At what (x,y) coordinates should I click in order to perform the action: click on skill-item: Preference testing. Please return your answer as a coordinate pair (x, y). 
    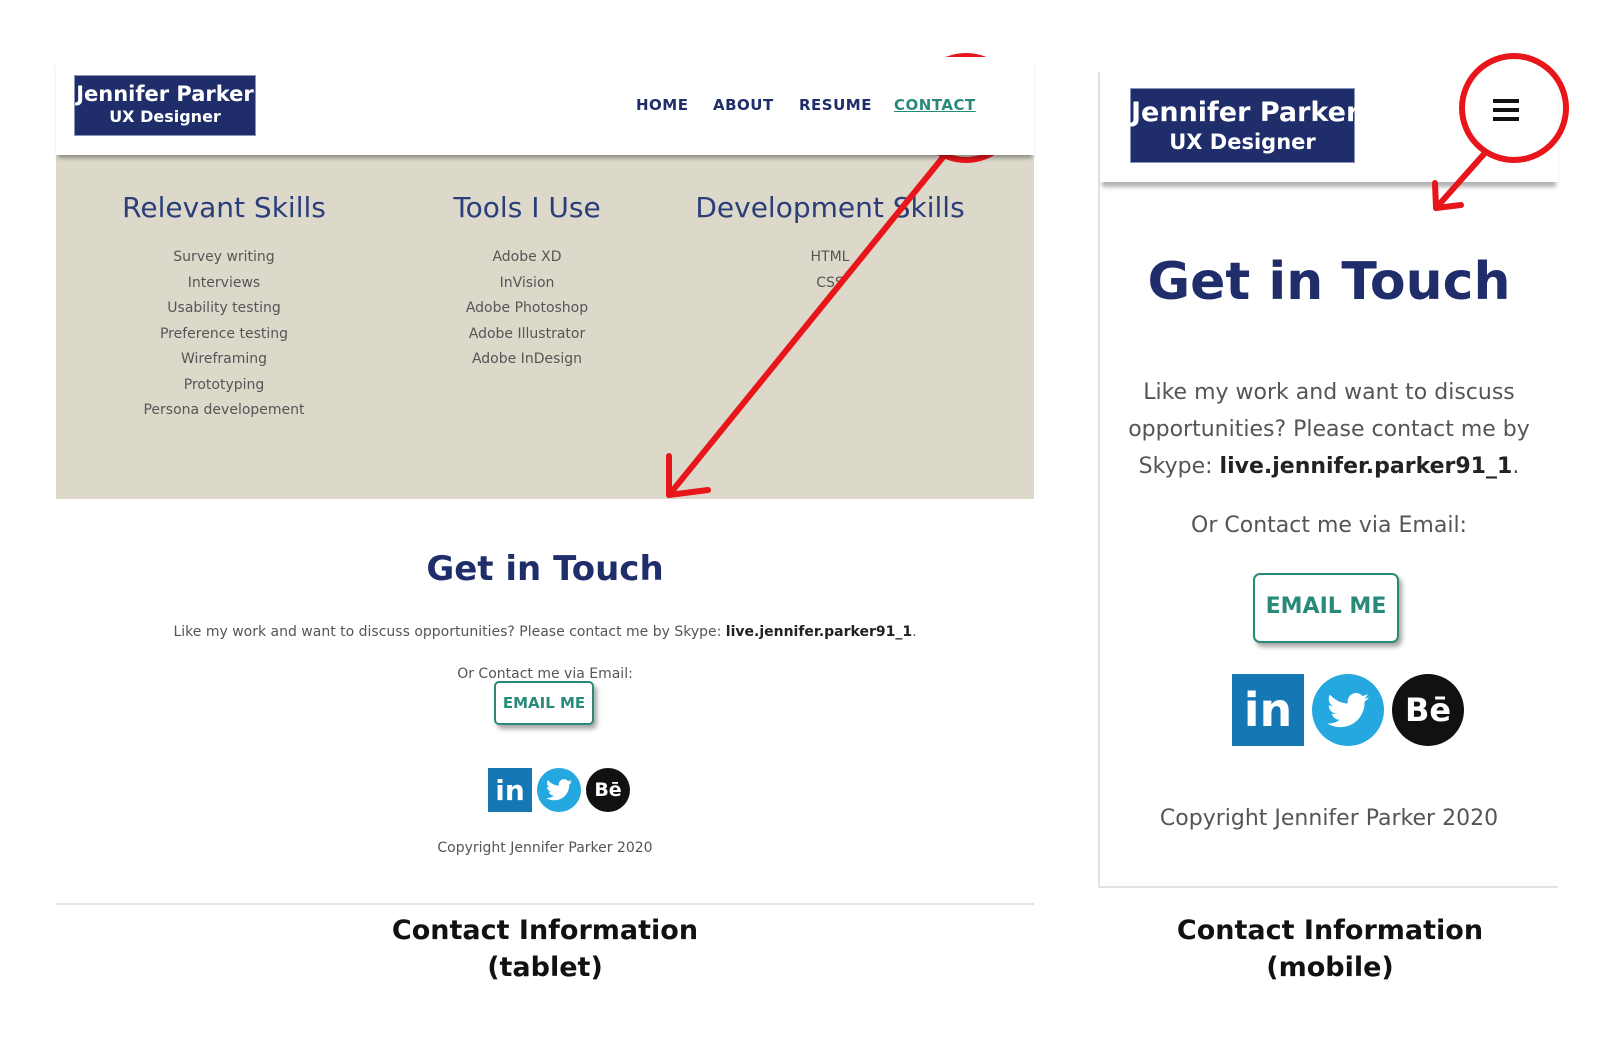
    Looking at the image, I should click on (224, 333).